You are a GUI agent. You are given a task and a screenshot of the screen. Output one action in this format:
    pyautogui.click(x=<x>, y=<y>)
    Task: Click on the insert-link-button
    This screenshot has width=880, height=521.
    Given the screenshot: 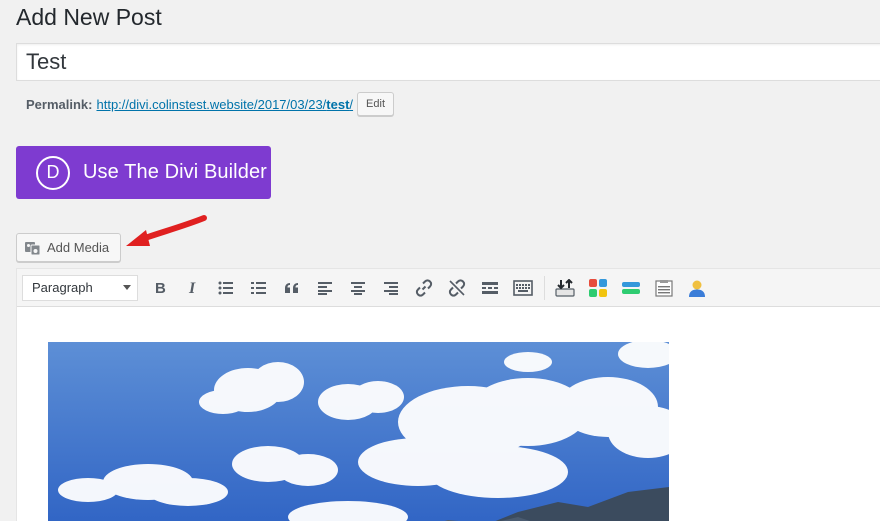 What is the action you would take?
    pyautogui.click(x=424, y=288)
    